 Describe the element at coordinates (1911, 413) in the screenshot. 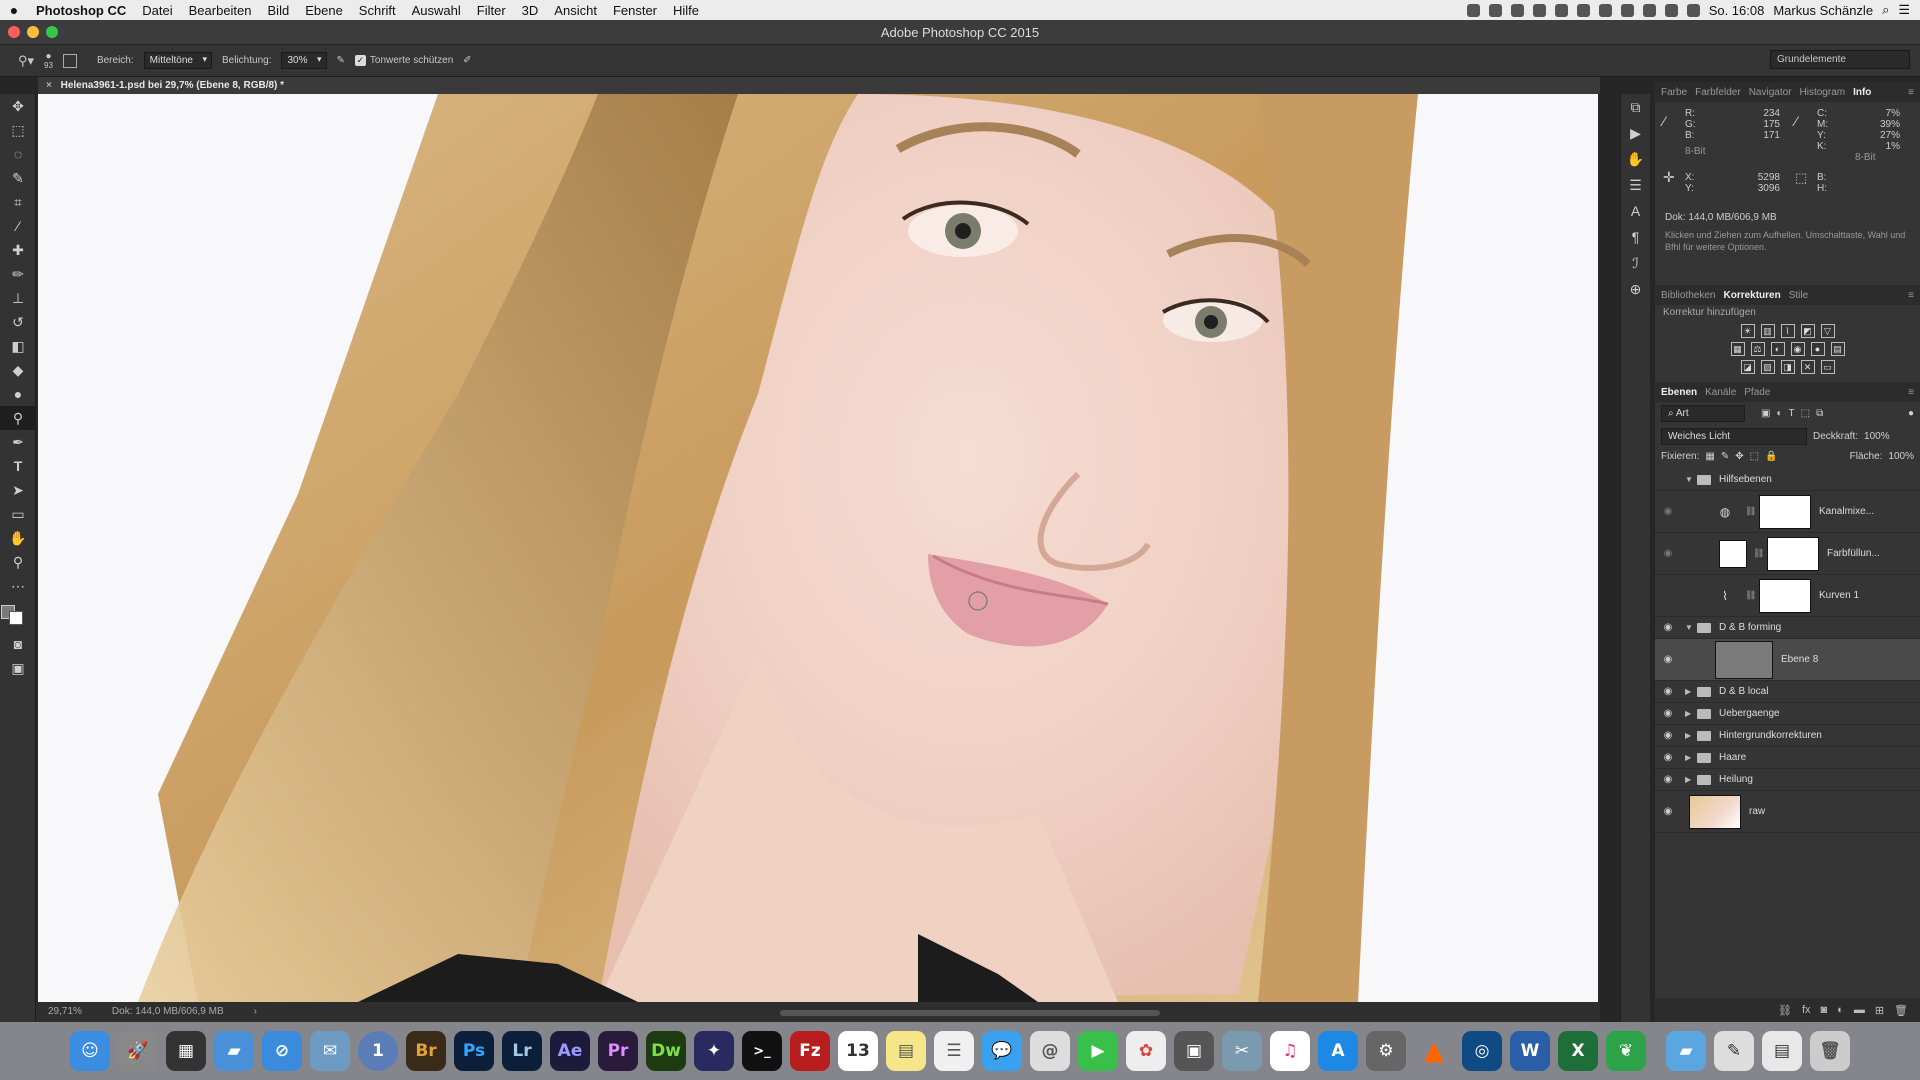

I see `filter-toggle-icon: ●` at that location.